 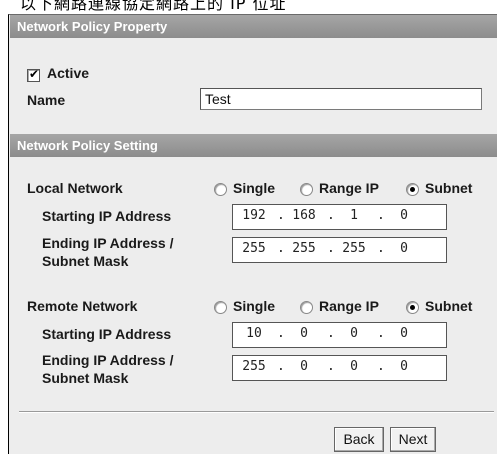 I want to click on property-section-header: Network Policy Property, so click(x=253, y=26).